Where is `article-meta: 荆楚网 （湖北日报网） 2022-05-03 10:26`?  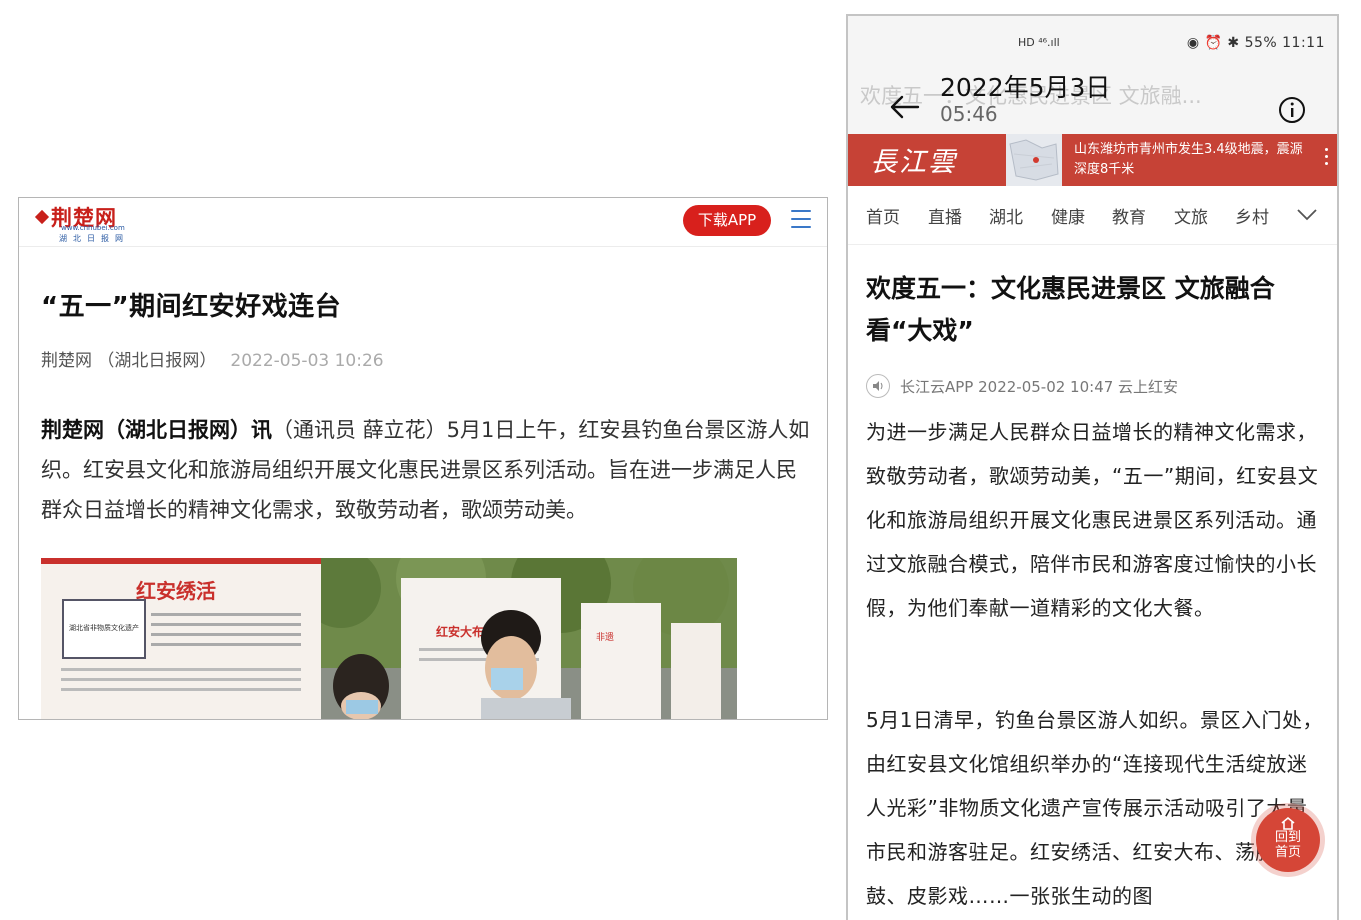
article-meta: 荆楚网 （湖北日报网） 2022-05-03 10:26 is located at coordinates (212, 358).